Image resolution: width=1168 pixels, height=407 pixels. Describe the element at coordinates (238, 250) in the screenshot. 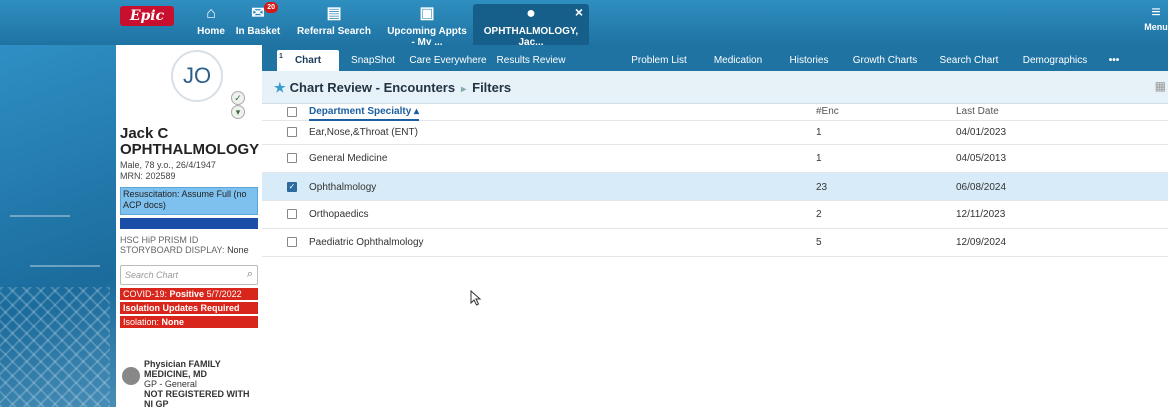

I see `hsc-value: None` at that location.